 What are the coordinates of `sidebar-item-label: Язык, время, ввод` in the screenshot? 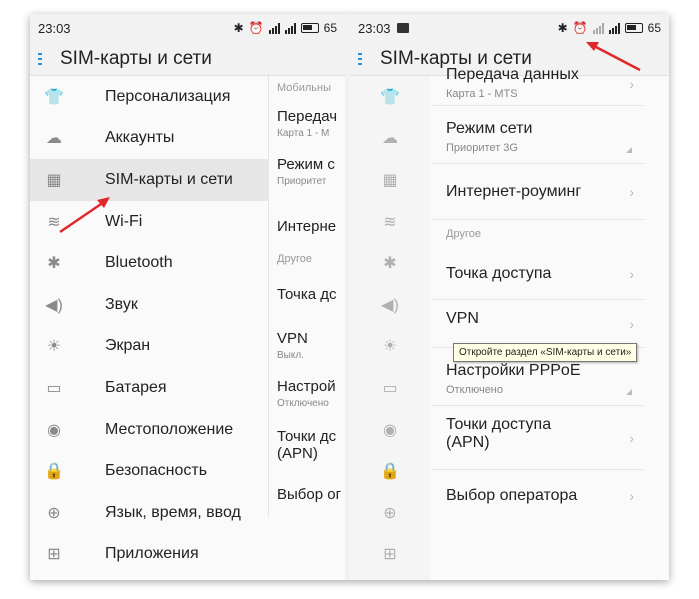 It's located at (173, 512).